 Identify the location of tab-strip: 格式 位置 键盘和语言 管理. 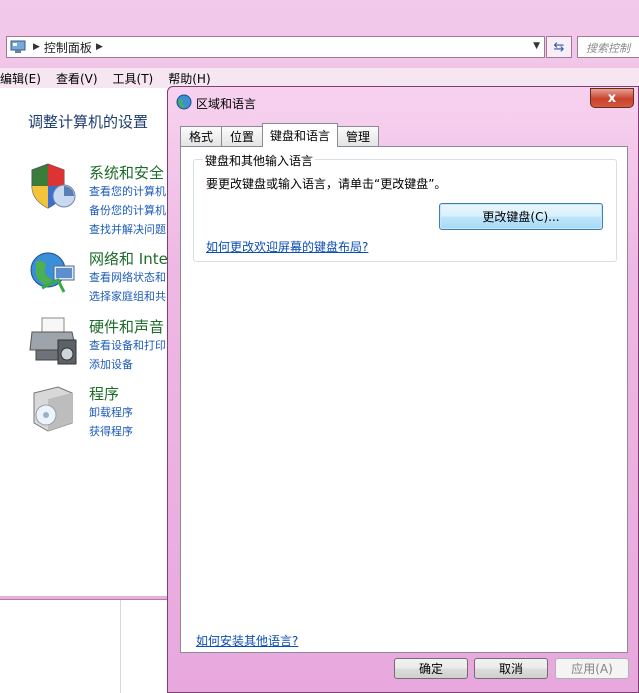
(280, 135).